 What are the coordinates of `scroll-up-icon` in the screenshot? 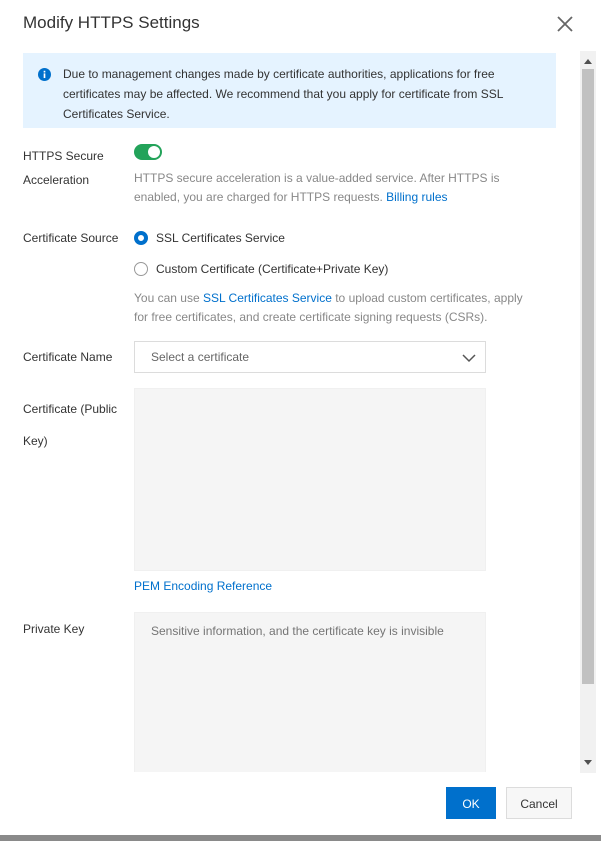 It's located at (588, 61).